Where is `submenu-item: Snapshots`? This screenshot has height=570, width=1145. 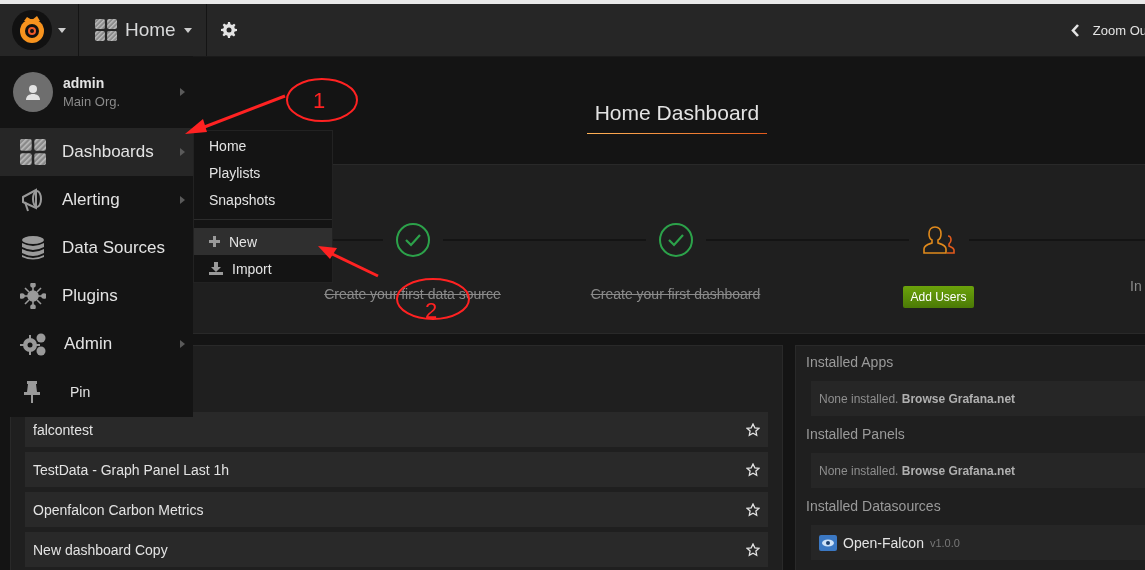 submenu-item: Snapshots is located at coordinates (263, 199).